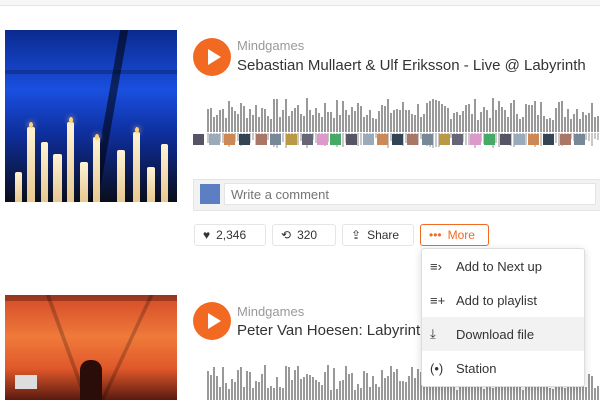 The width and height of the screenshot is (600, 400). What do you see at coordinates (503, 266) in the screenshot?
I see `menu-item-add-to-next-up: ≡› Add to Next up` at bounding box center [503, 266].